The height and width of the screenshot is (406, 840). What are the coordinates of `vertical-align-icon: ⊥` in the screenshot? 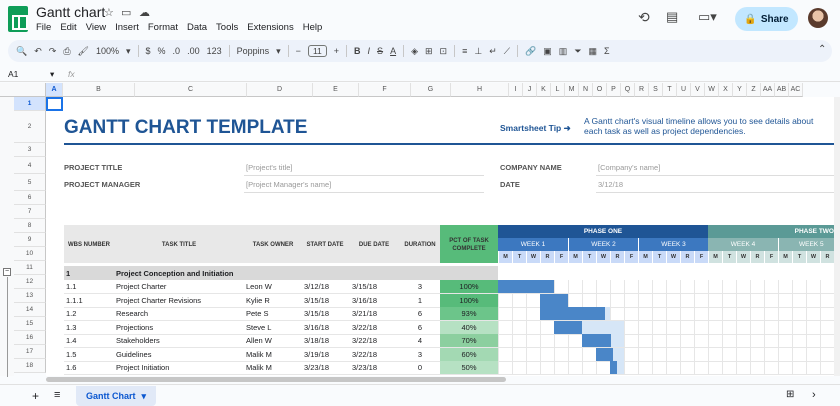 It's located at (478, 51).